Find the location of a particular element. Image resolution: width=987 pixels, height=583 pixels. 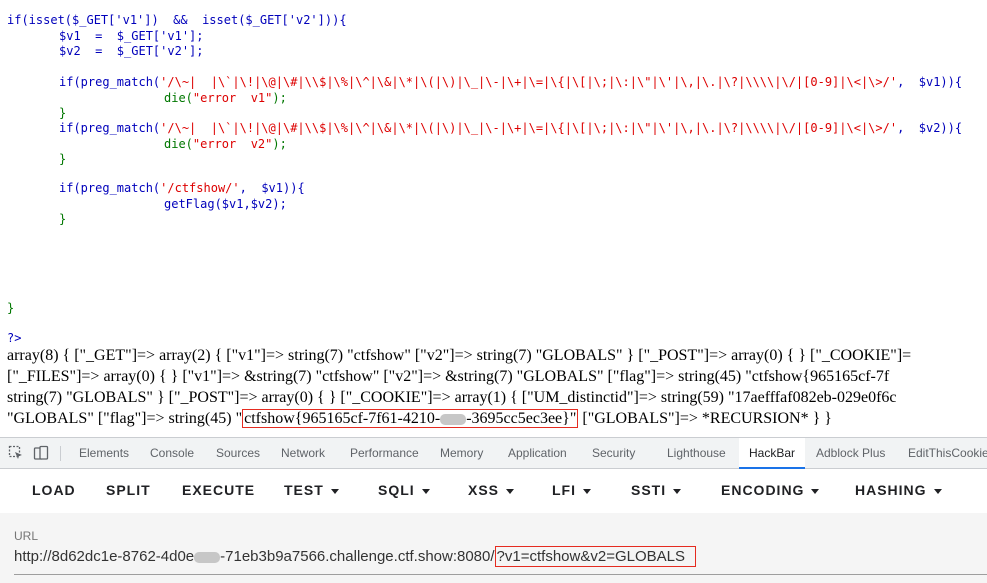

ssti-menu: SSTI is located at coordinates (656, 490).